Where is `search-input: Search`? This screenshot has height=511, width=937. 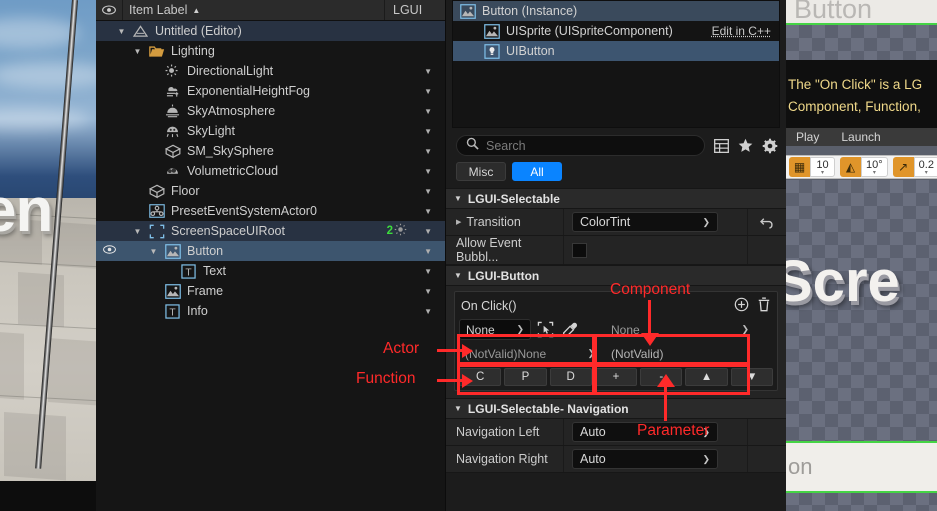 search-input: Search is located at coordinates (580, 145).